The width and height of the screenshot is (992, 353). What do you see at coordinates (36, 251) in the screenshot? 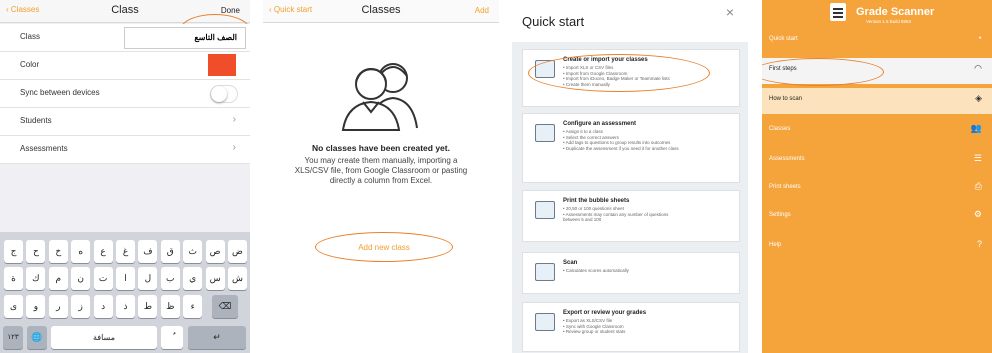
I see `key: ح` at bounding box center [36, 251].